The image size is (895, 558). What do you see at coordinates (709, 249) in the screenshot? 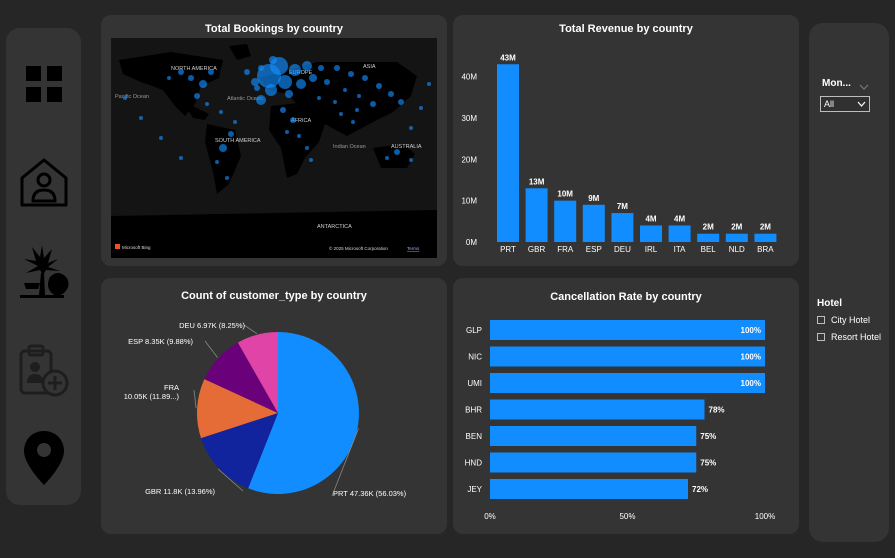
I see `x-tick-label: BEL` at bounding box center [709, 249].